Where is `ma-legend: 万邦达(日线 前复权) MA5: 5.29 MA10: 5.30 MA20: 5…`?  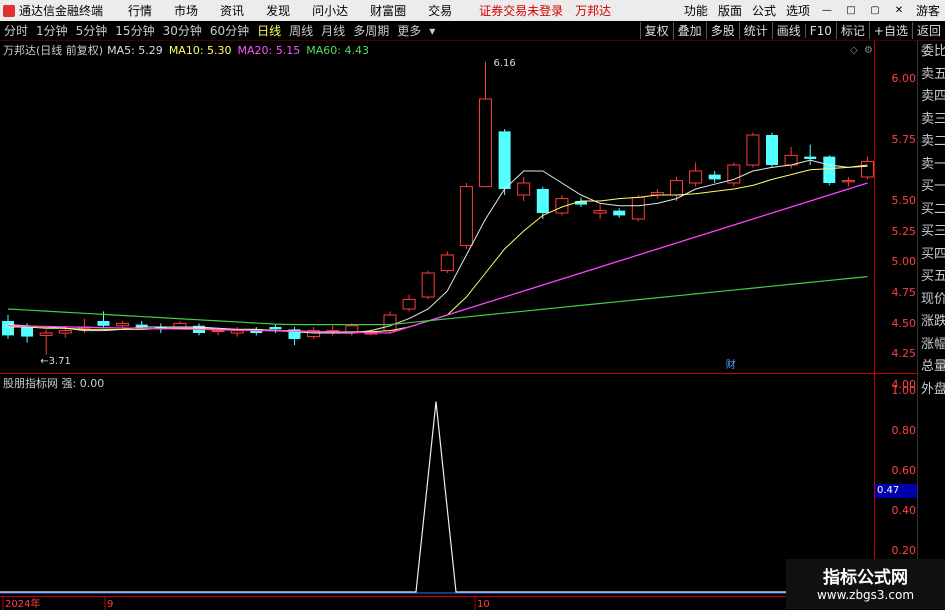
ma-legend: 万邦达(日线 前复权) MA5: 5.29 MA10: 5.30 MA20: 5… is located at coordinates (186, 50).